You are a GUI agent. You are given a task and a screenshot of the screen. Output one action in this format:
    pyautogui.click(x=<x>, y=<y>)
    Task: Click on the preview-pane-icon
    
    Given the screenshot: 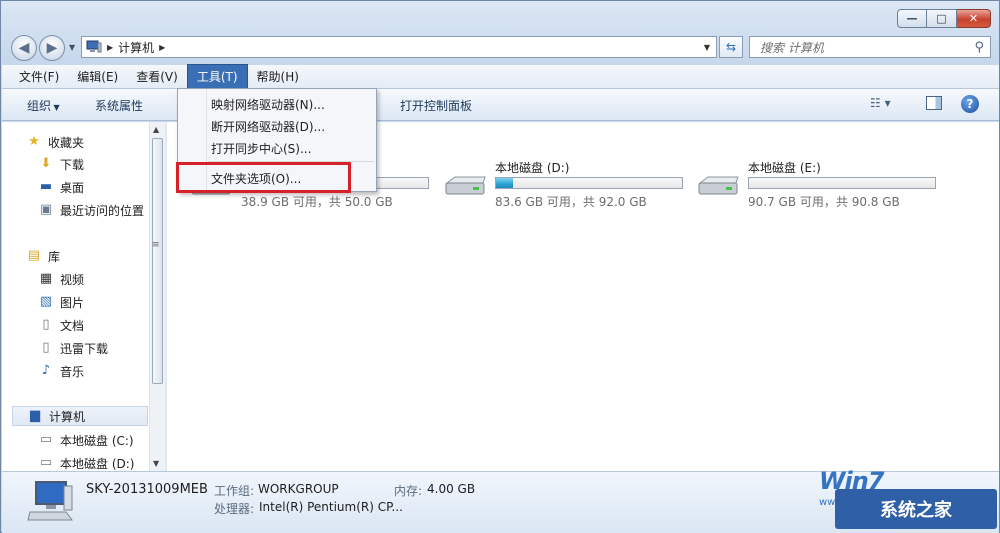 What is the action you would take?
    pyautogui.click(x=934, y=103)
    